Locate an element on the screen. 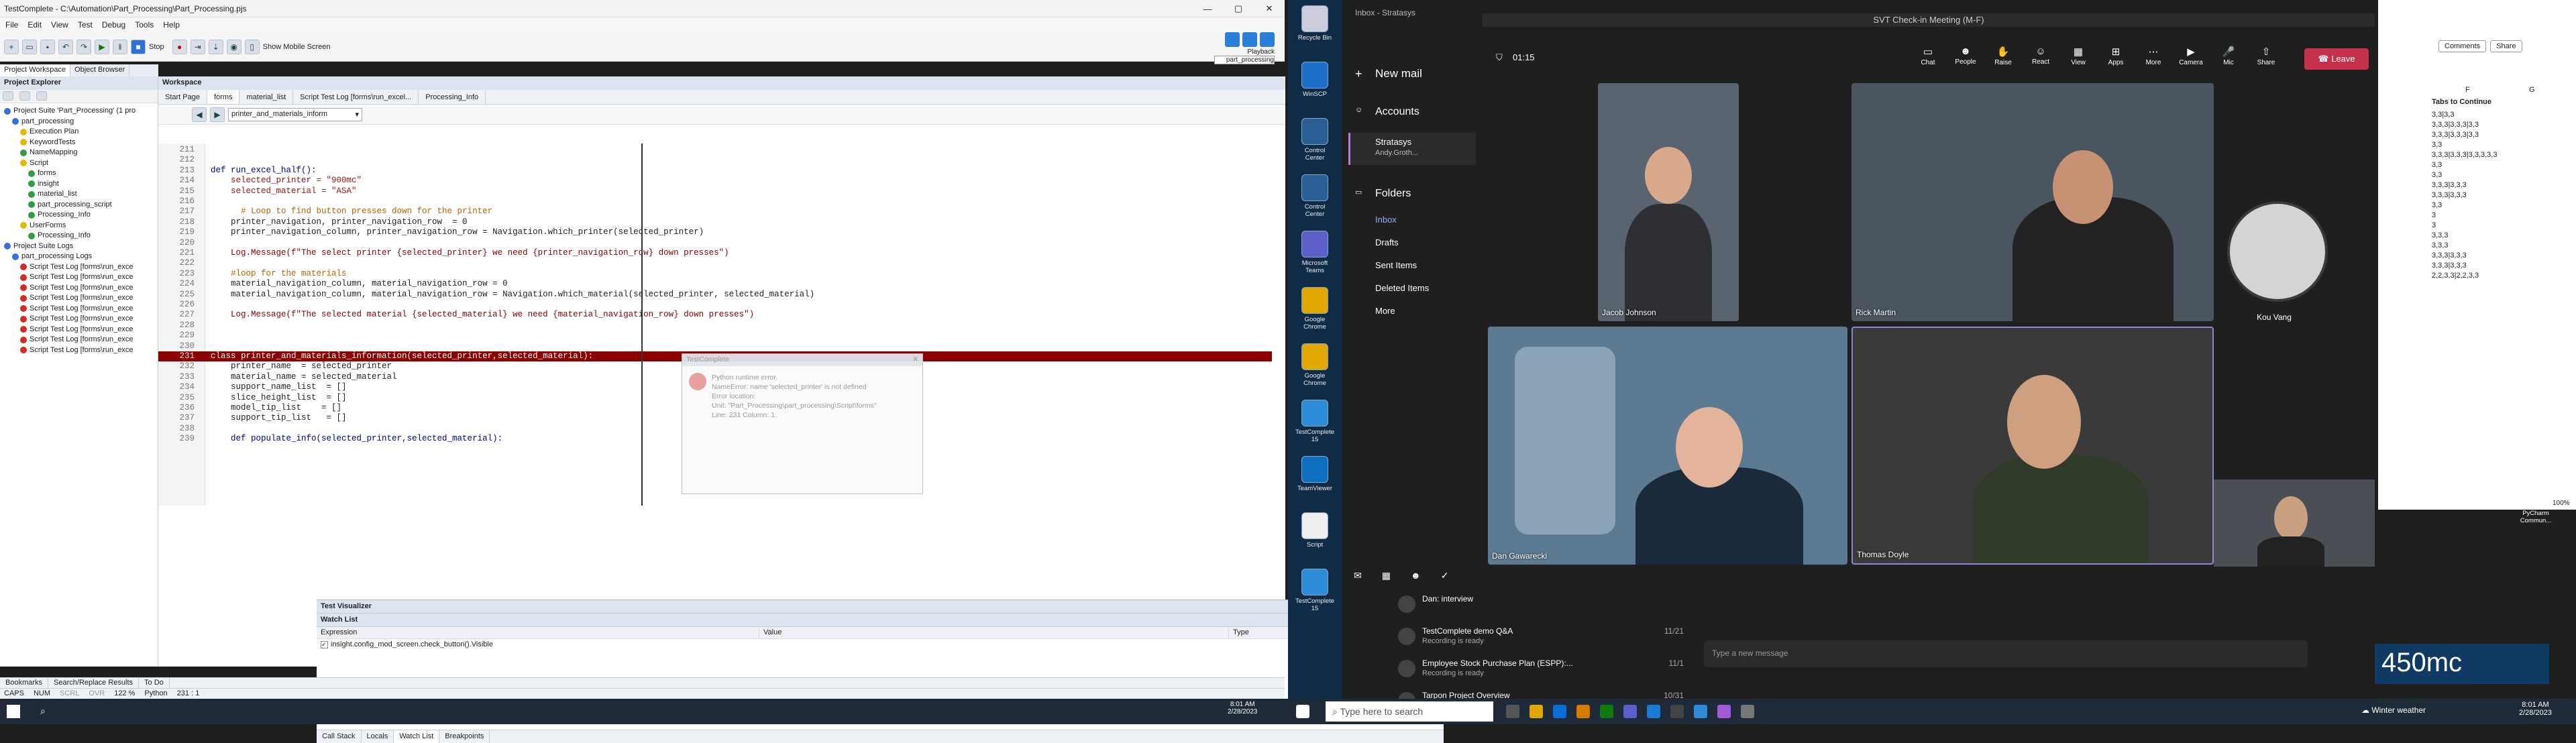 This screenshot has height=743, width=2576. control-chat: ▭ Chat is located at coordinates (1928, 56).